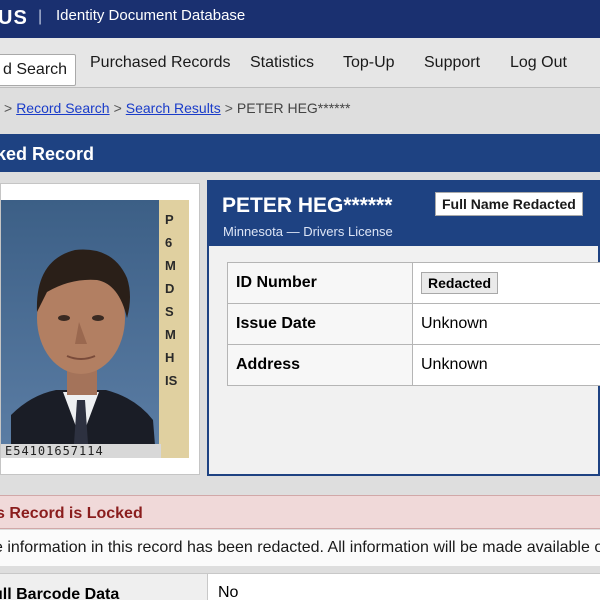  I want to click on breadcrumb-current: PETER HEG******, so click(293, 108).